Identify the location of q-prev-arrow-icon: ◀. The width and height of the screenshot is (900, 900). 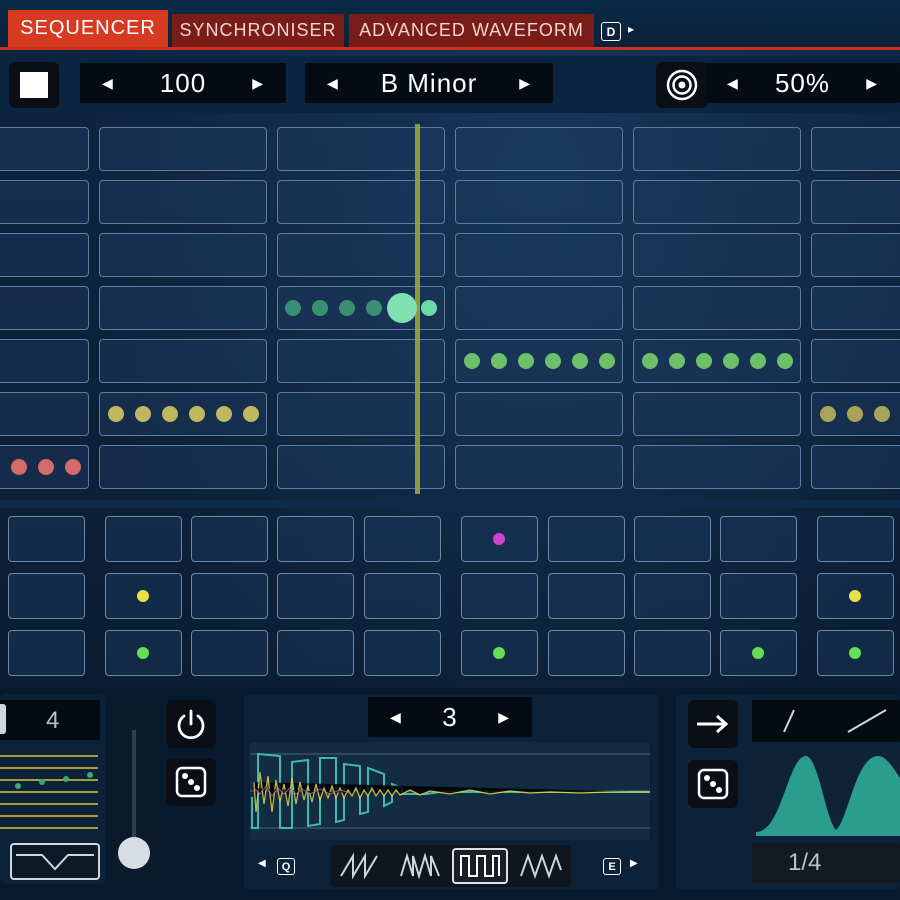
(262, 863).